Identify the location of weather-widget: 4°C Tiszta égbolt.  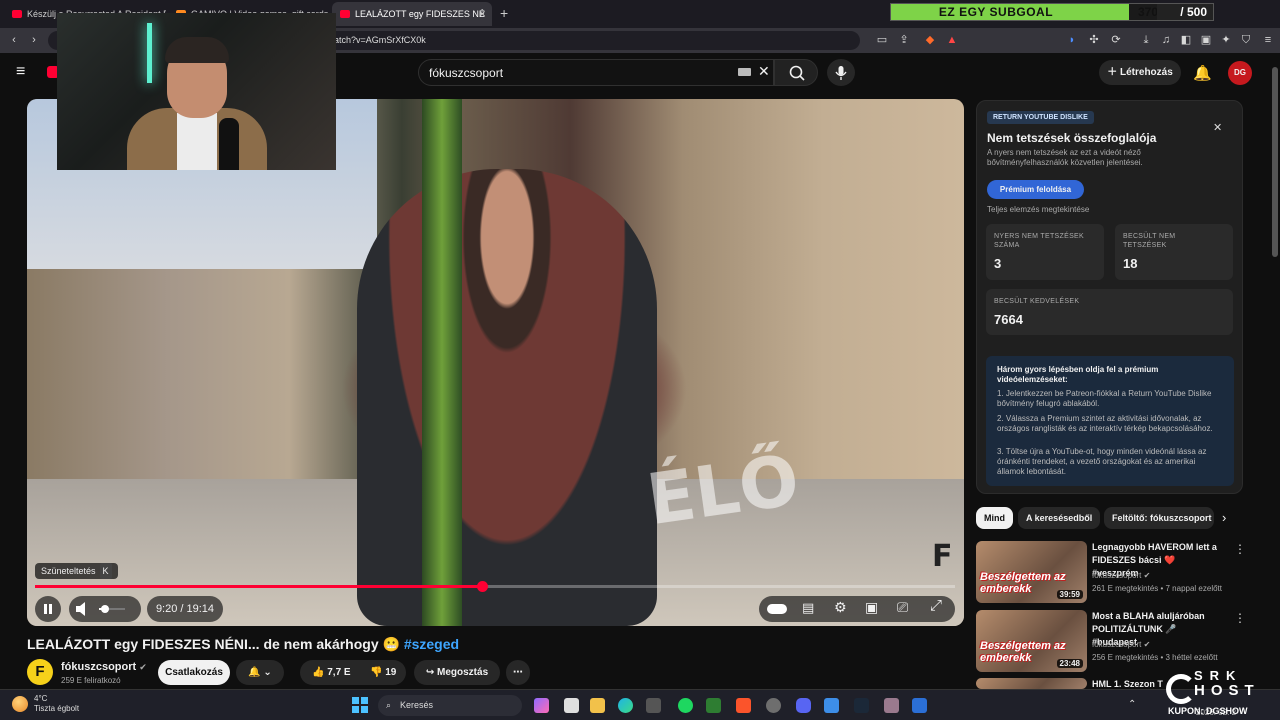
(56, 704).